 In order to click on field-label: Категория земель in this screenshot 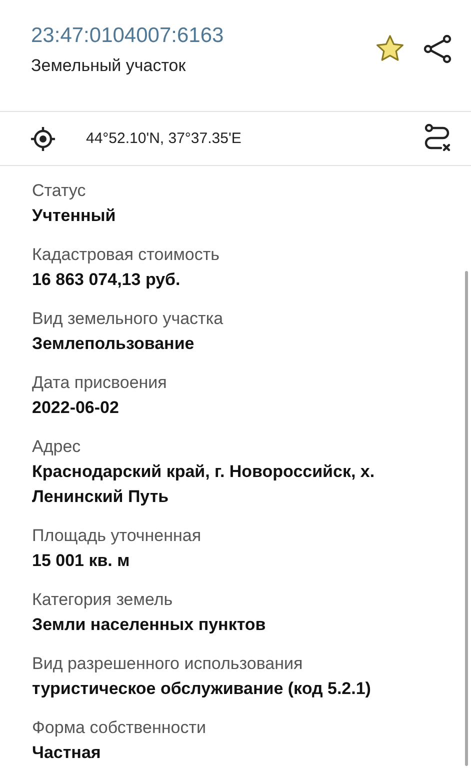, I will do `click(103, 600)`.